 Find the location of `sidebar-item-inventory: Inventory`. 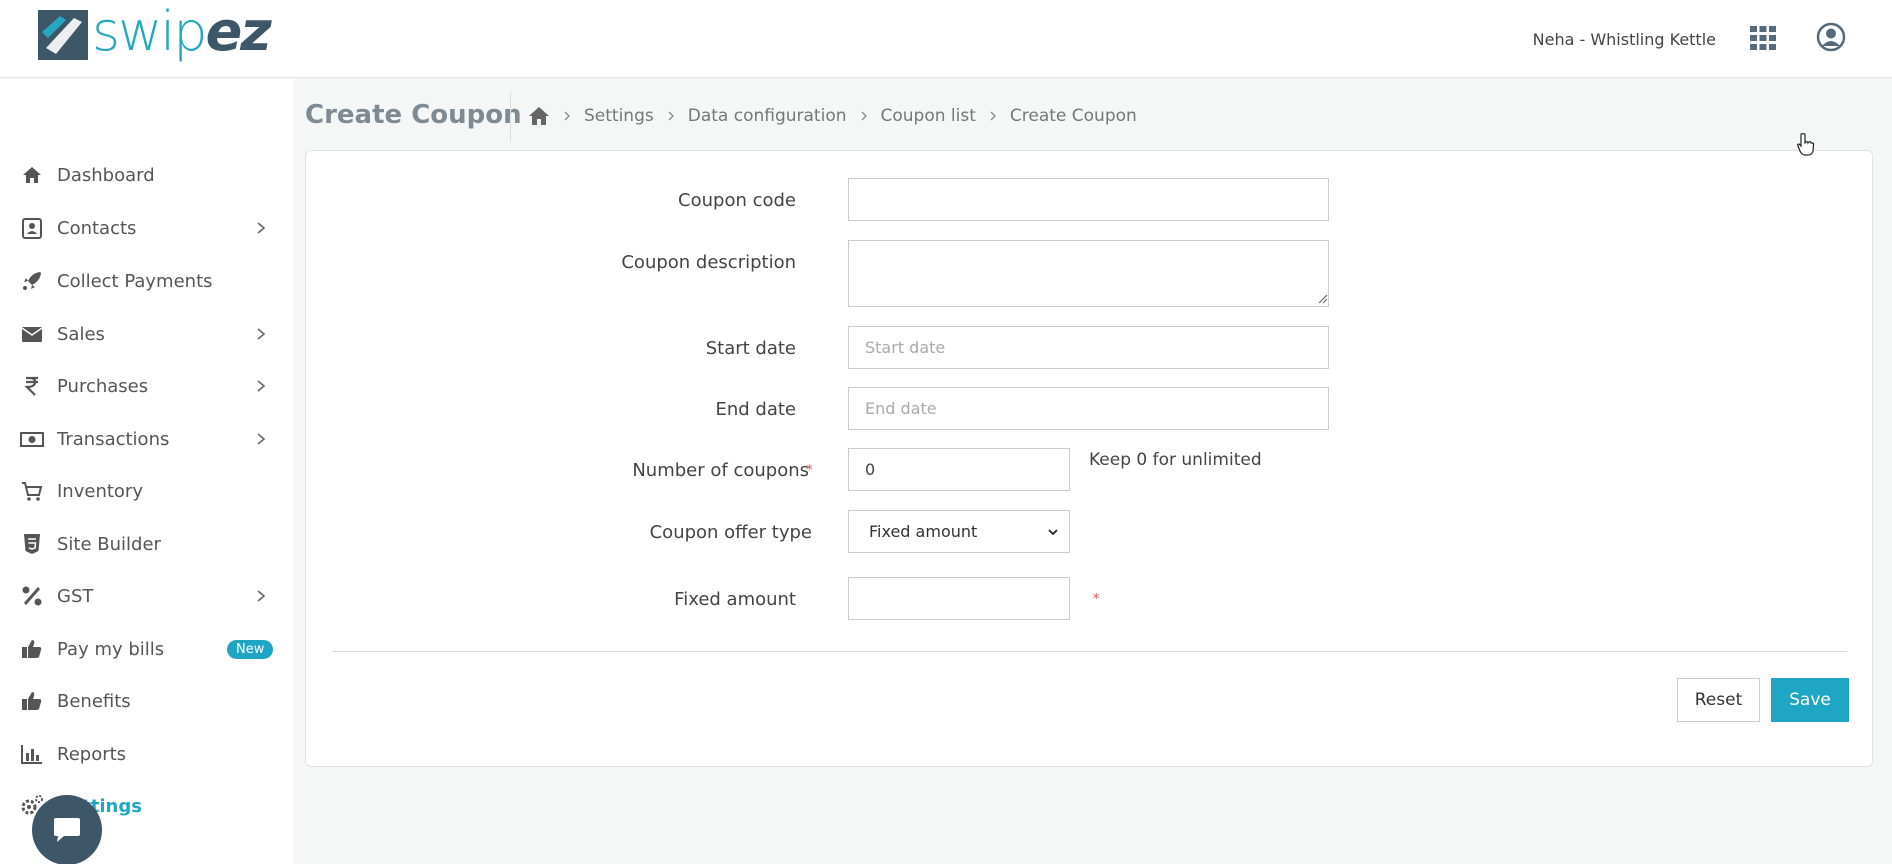

sidebar-item-inventory: Inventory is located at coordinates (146, 491).